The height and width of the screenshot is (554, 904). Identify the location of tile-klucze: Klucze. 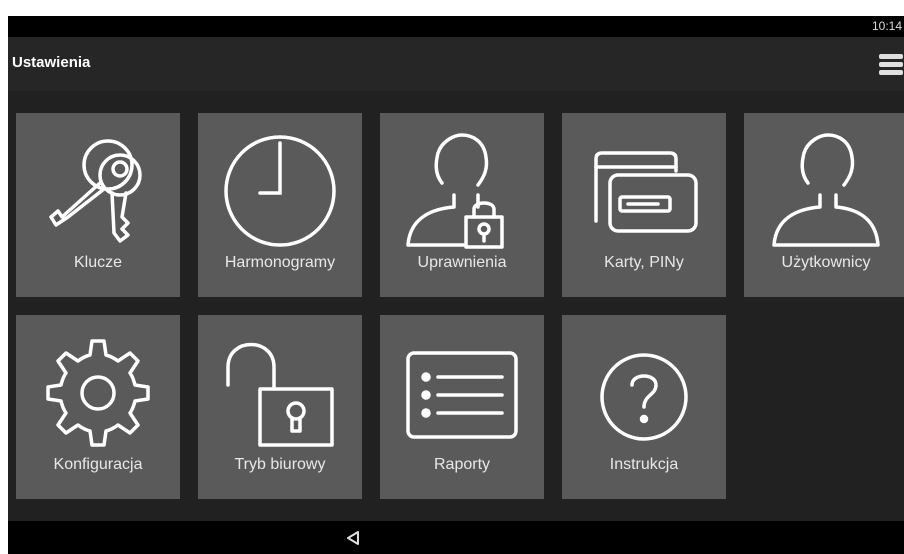
(98, 205).